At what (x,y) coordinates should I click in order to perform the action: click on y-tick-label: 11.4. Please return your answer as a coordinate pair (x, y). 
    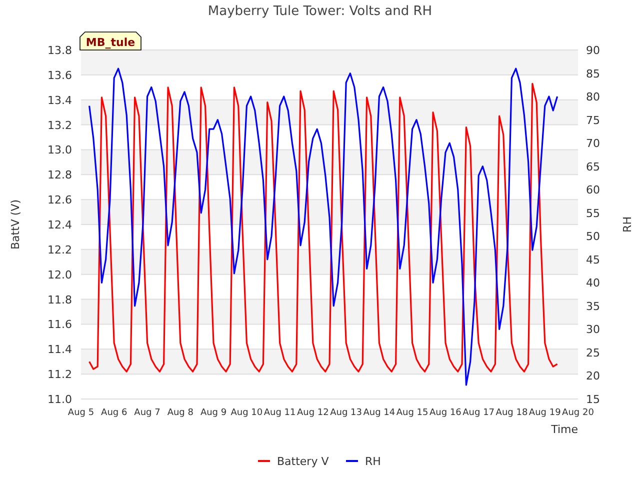
    Looking at the image, I should click on (60, 349).